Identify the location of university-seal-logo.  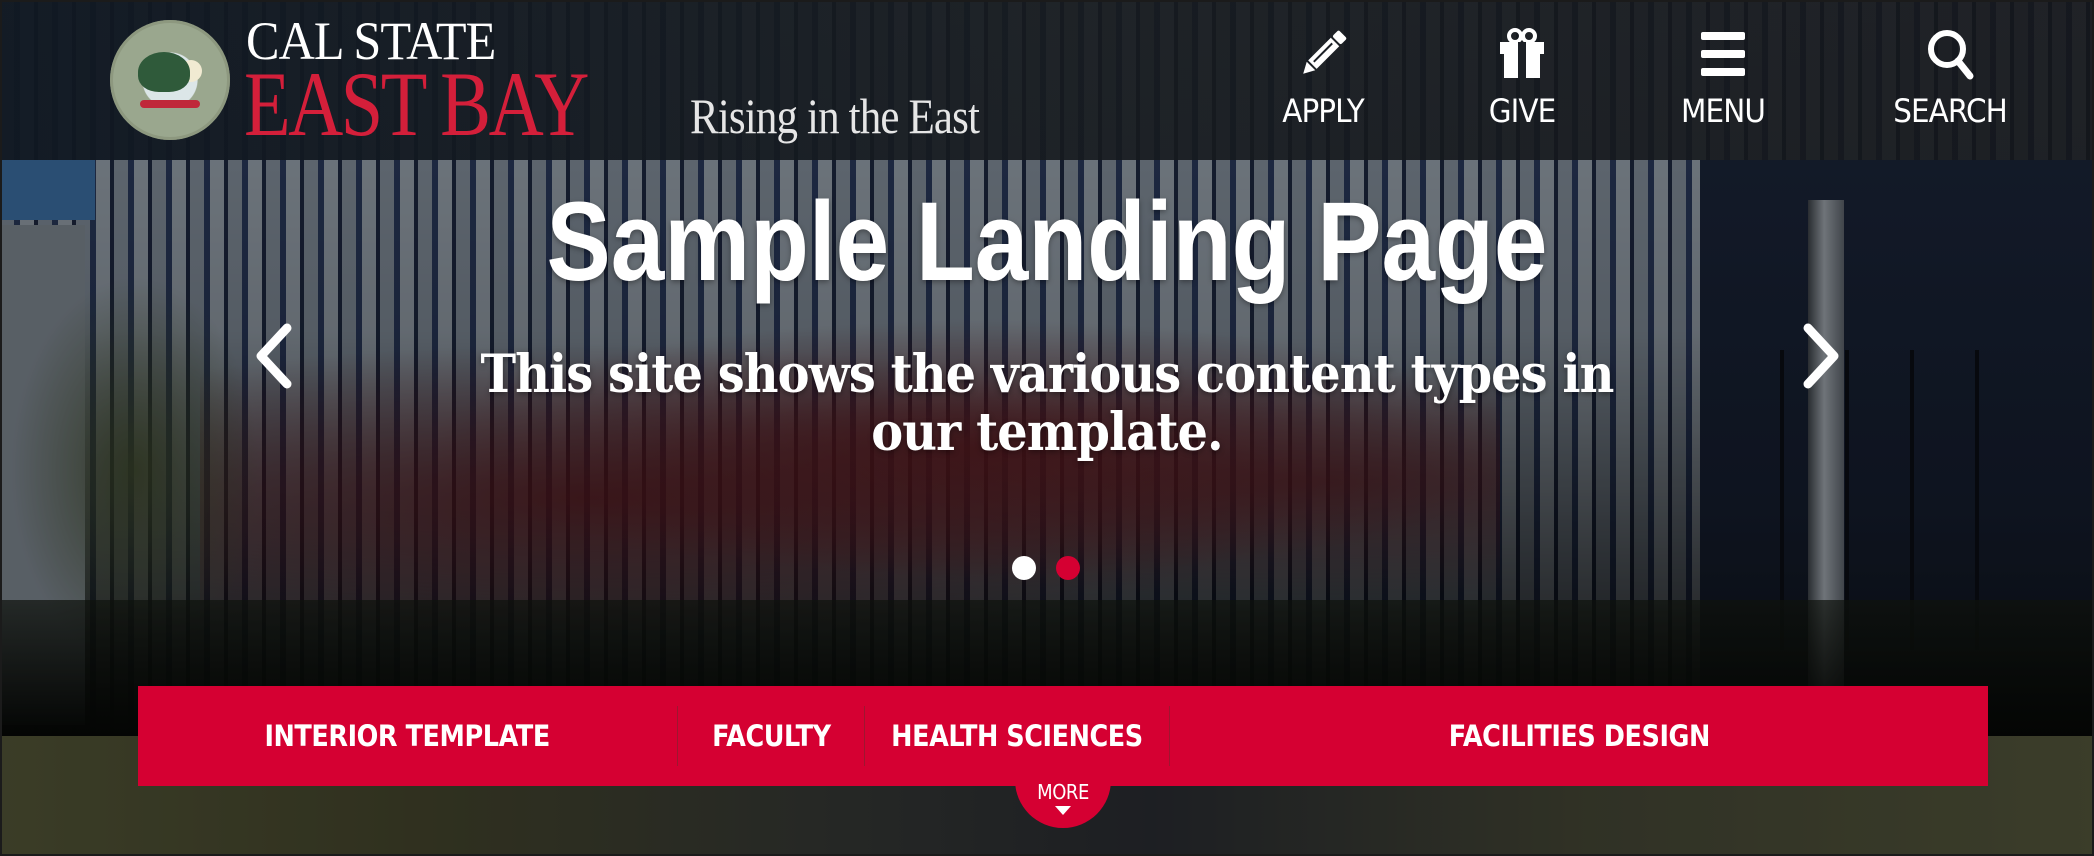
(170, 80).